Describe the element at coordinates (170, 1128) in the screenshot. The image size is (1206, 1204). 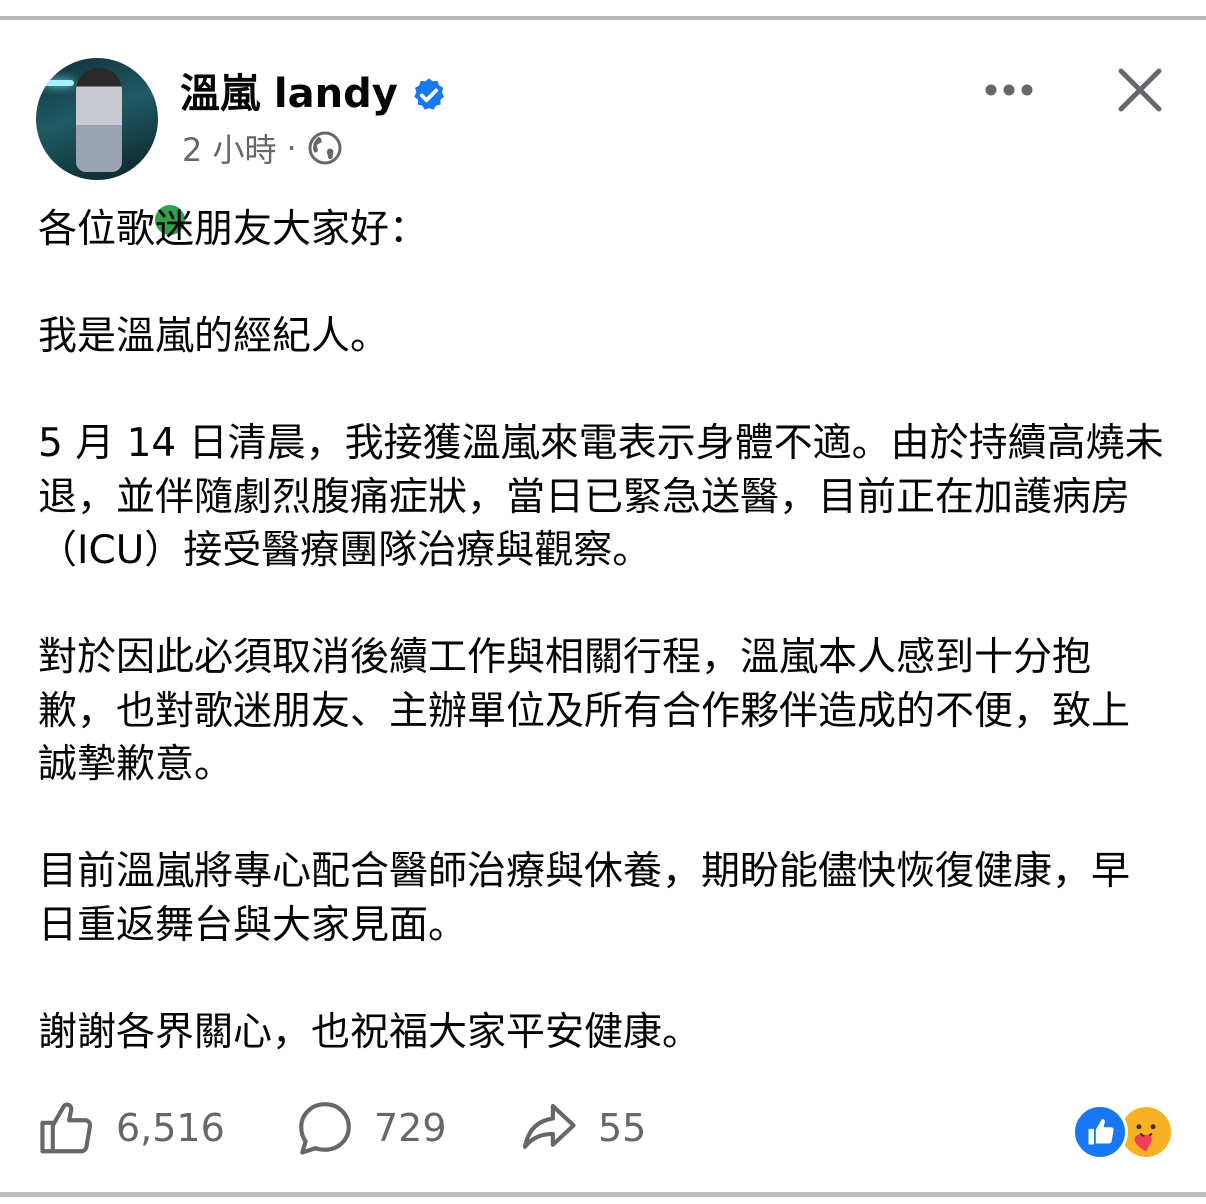
I see `like-count: 6,516` at that location.